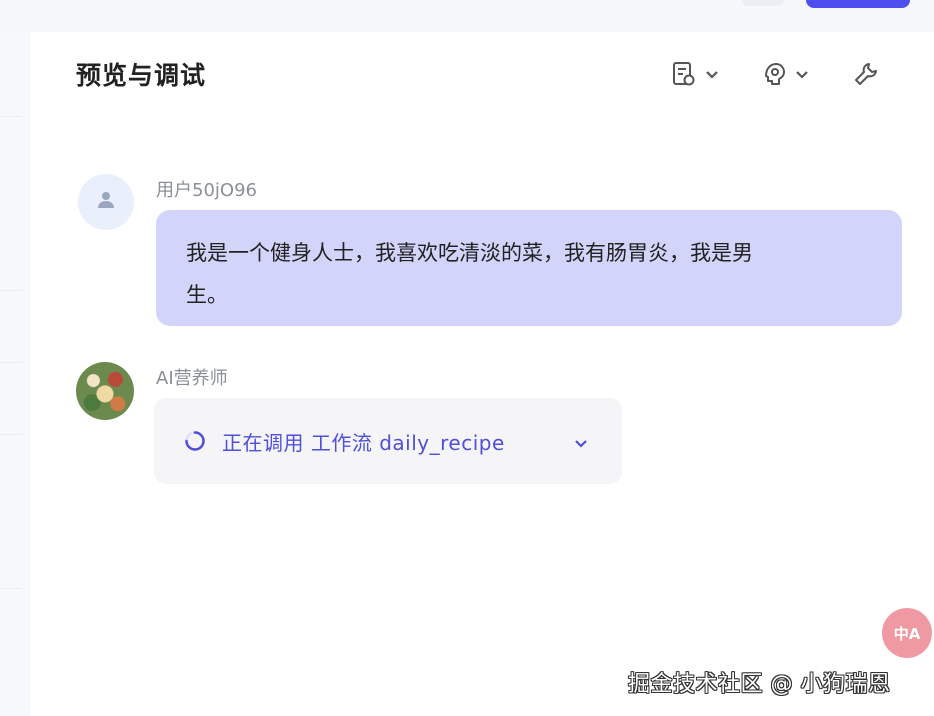 This screenshot has height=716, width=934. I want to click on assistant-sender-name: AI营养师, so click(192, 378).